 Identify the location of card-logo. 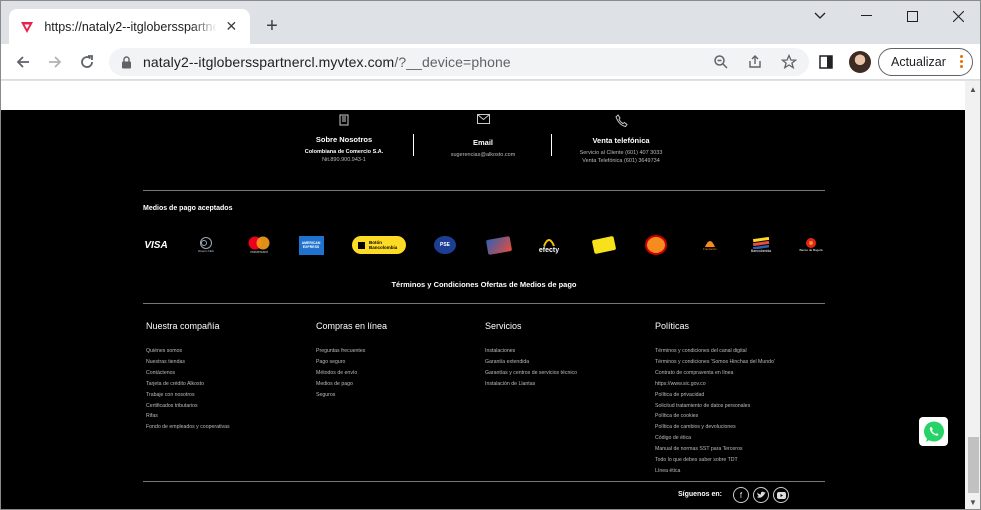
(499, 245).